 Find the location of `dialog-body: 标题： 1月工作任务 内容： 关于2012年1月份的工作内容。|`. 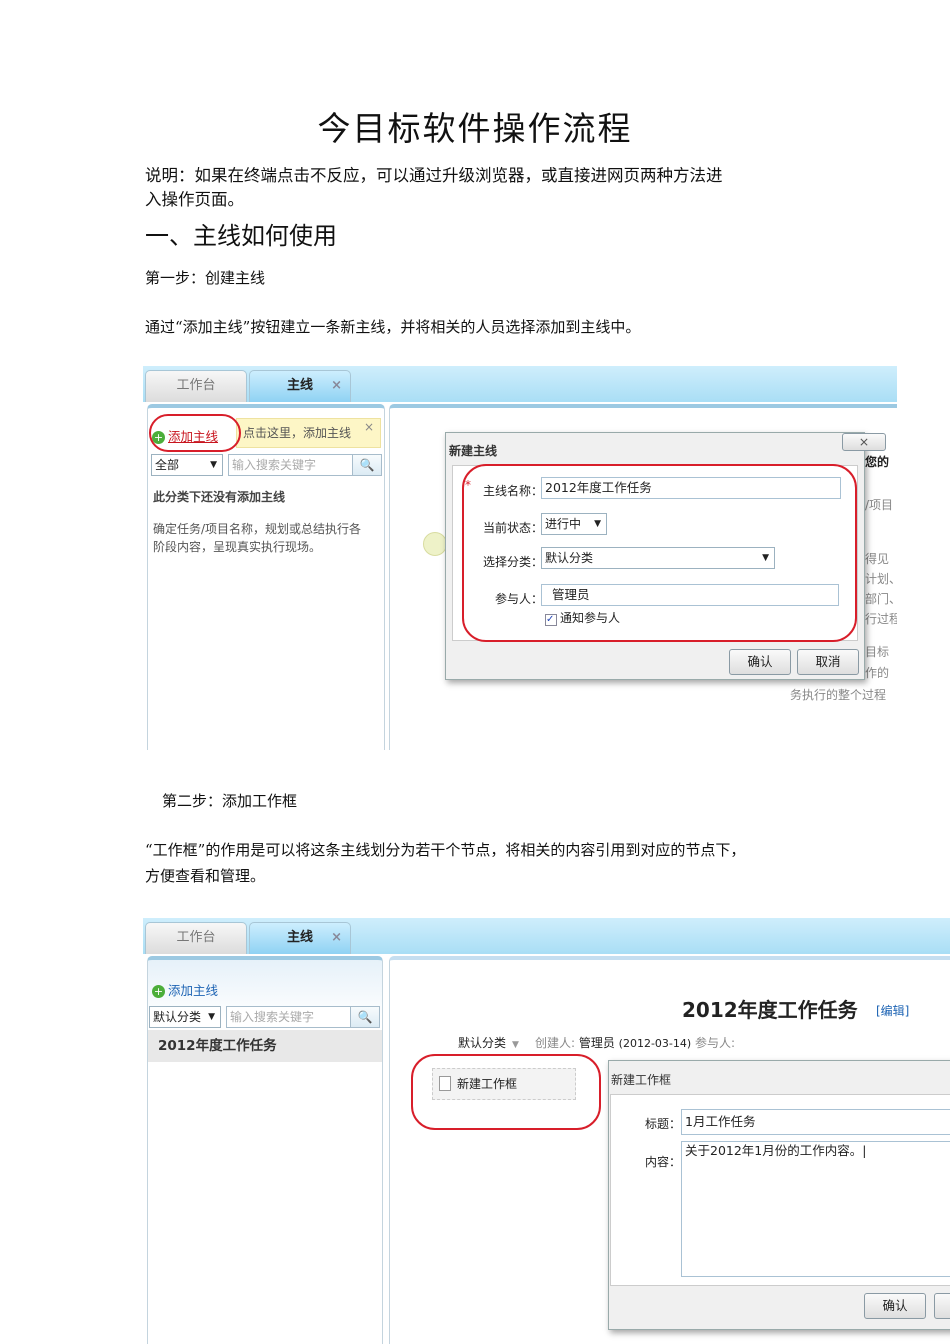

dialog-body: 标题： 1月工作任务 内容： 关于2012年1月份的工作内容。| is located at coordinates (780, 1190).